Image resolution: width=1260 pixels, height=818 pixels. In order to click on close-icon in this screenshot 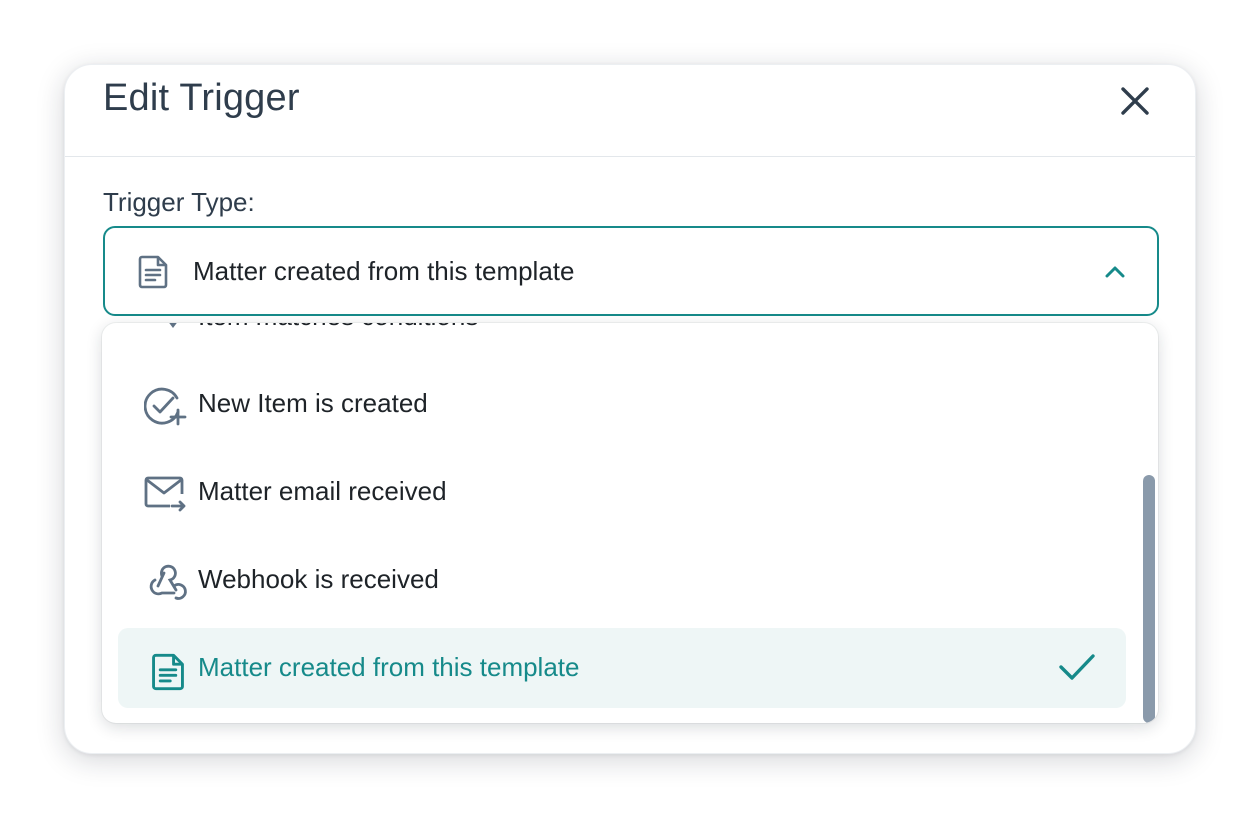, I will do `click(1135, 101)`.